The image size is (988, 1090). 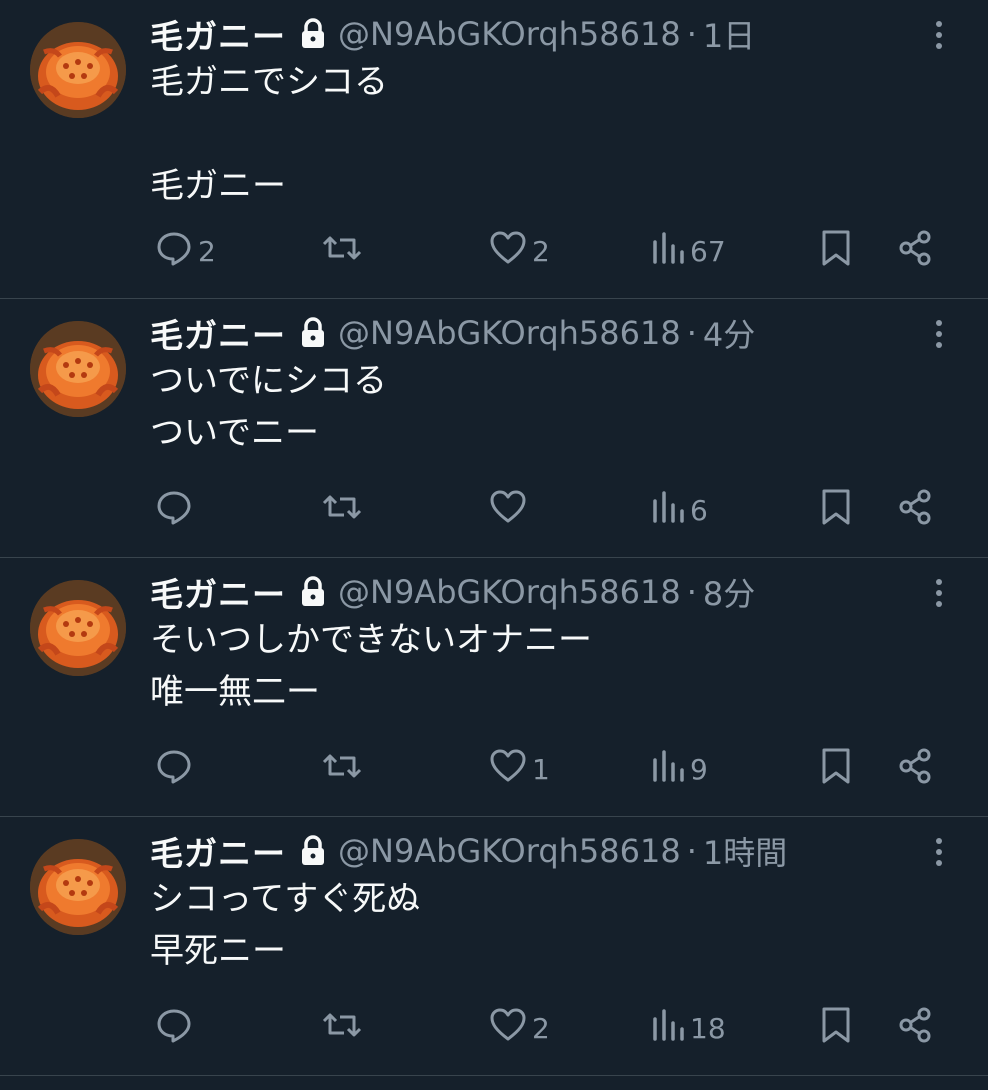 What do you see at coordinates (729, 34) in the screenshot?
I see `timestamp: 1日` at bounding box center [729, 34].